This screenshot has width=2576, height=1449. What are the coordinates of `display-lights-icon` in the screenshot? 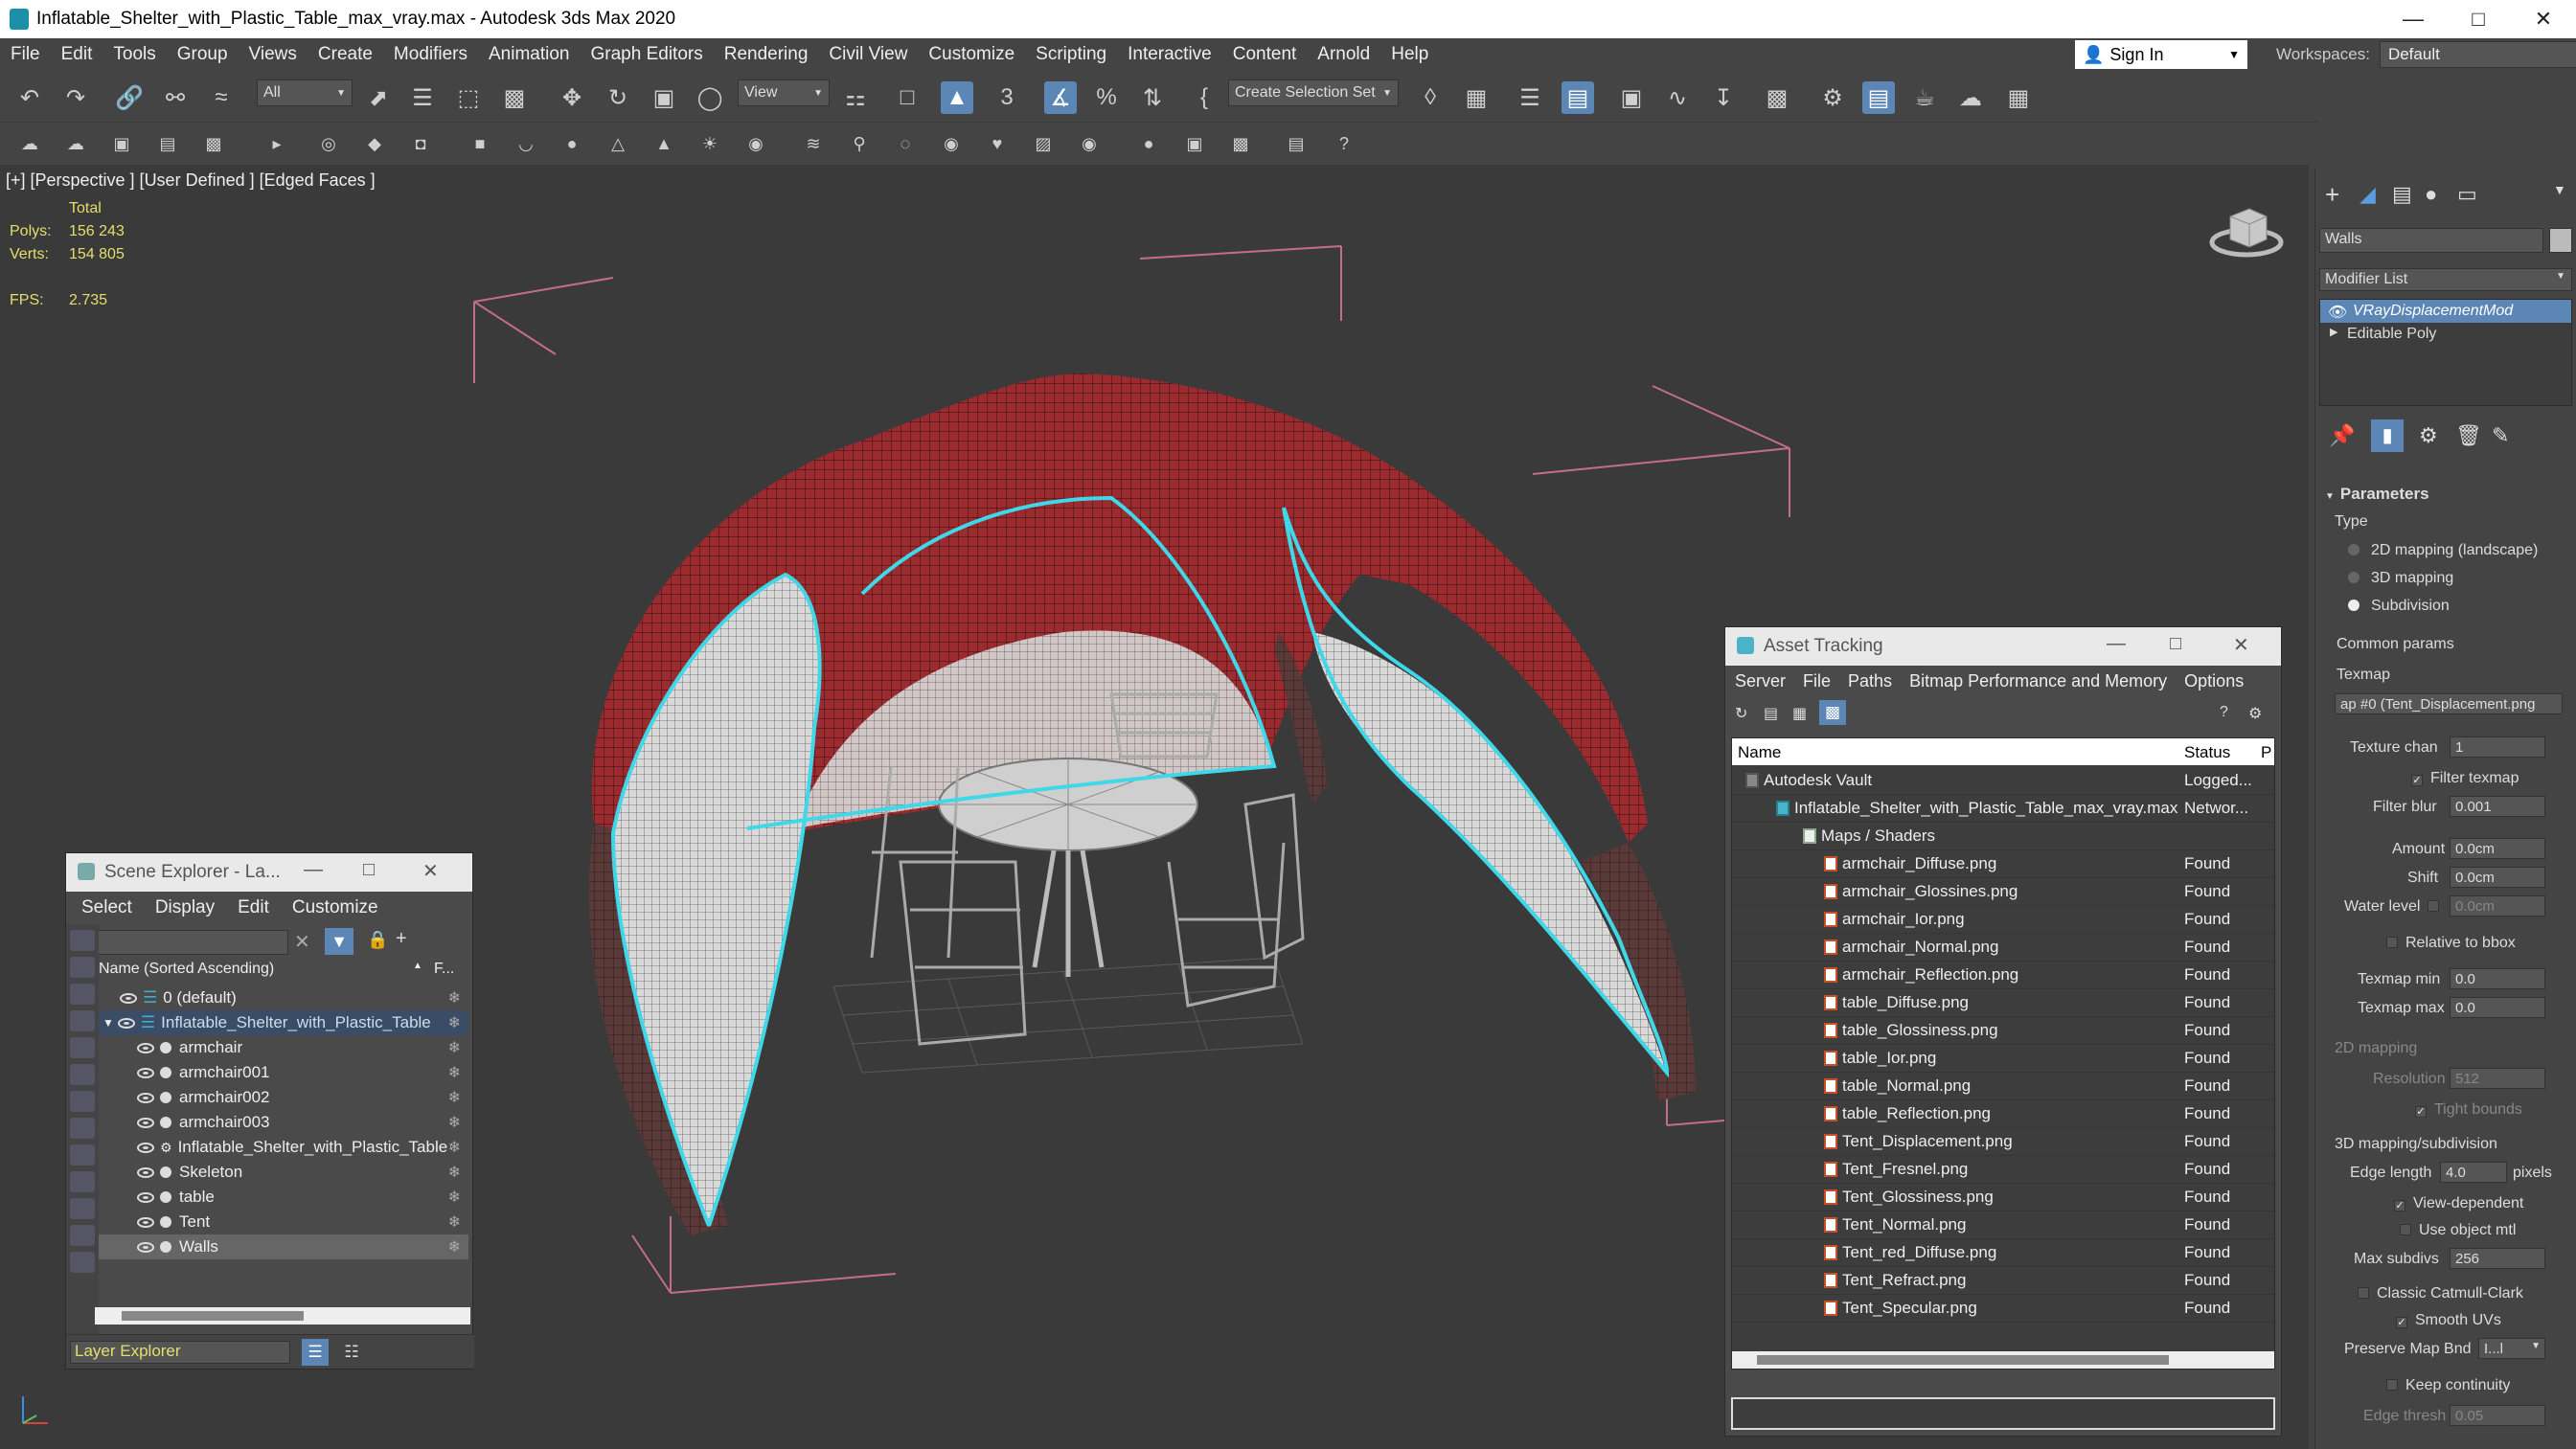 It's located at (82, 1020).